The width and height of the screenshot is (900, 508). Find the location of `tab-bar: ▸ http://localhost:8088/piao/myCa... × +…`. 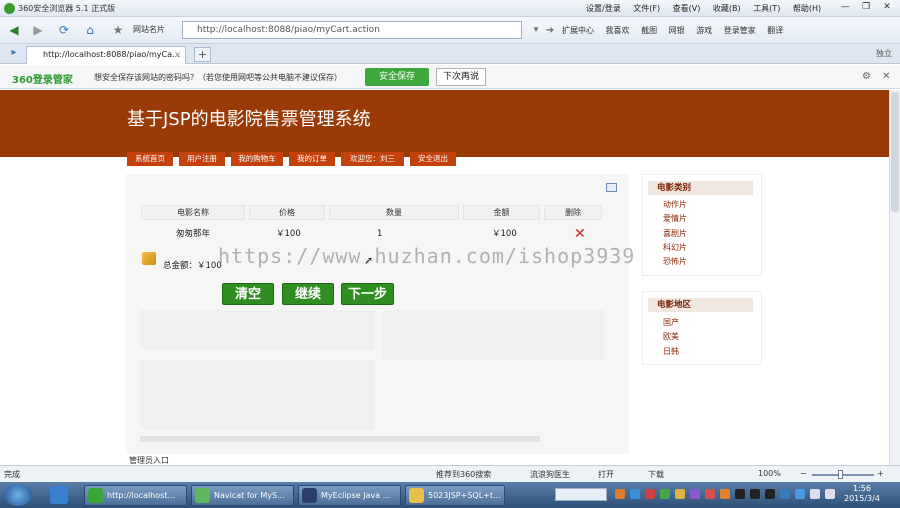

tab-bar: ▸ http://localhost:8088/piao/myCa... × +… is located at coordinates (450, 54).